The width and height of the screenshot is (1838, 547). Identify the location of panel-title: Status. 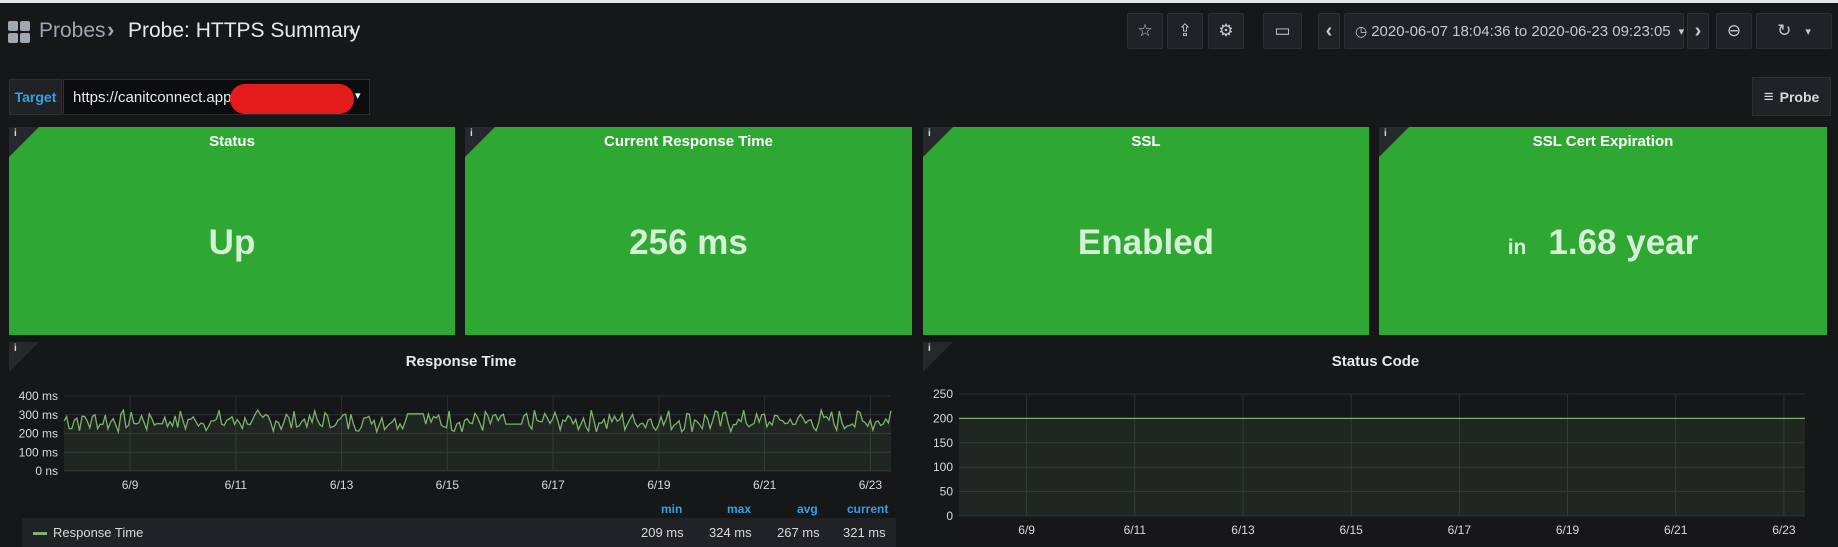
(232, 141).